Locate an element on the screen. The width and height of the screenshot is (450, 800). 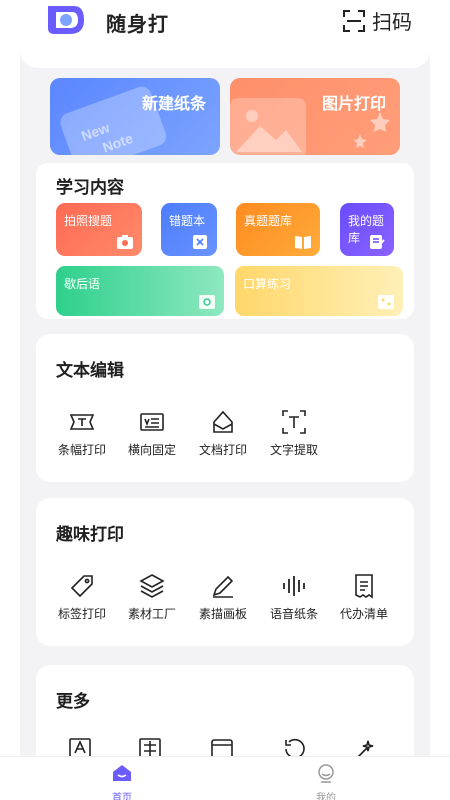
scan-button: 扫码 is located at coordinates (377, 20).